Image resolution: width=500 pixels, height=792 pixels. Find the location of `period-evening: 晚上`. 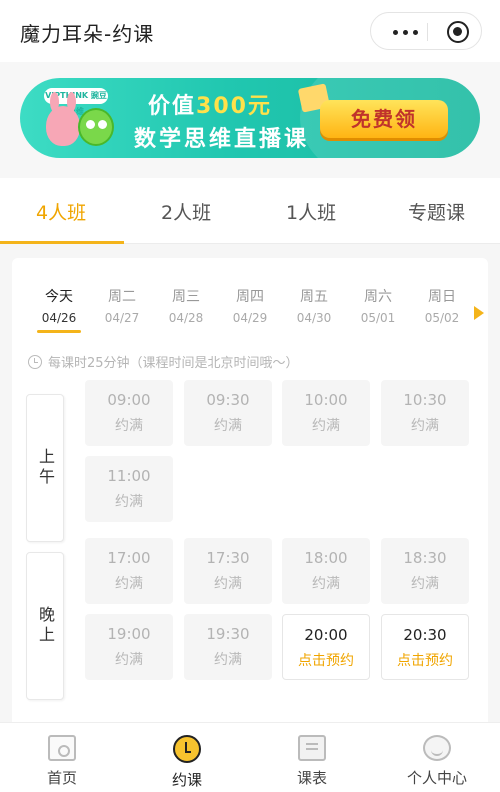

period-evening: 晚上 is located at coordinates (45, 626).